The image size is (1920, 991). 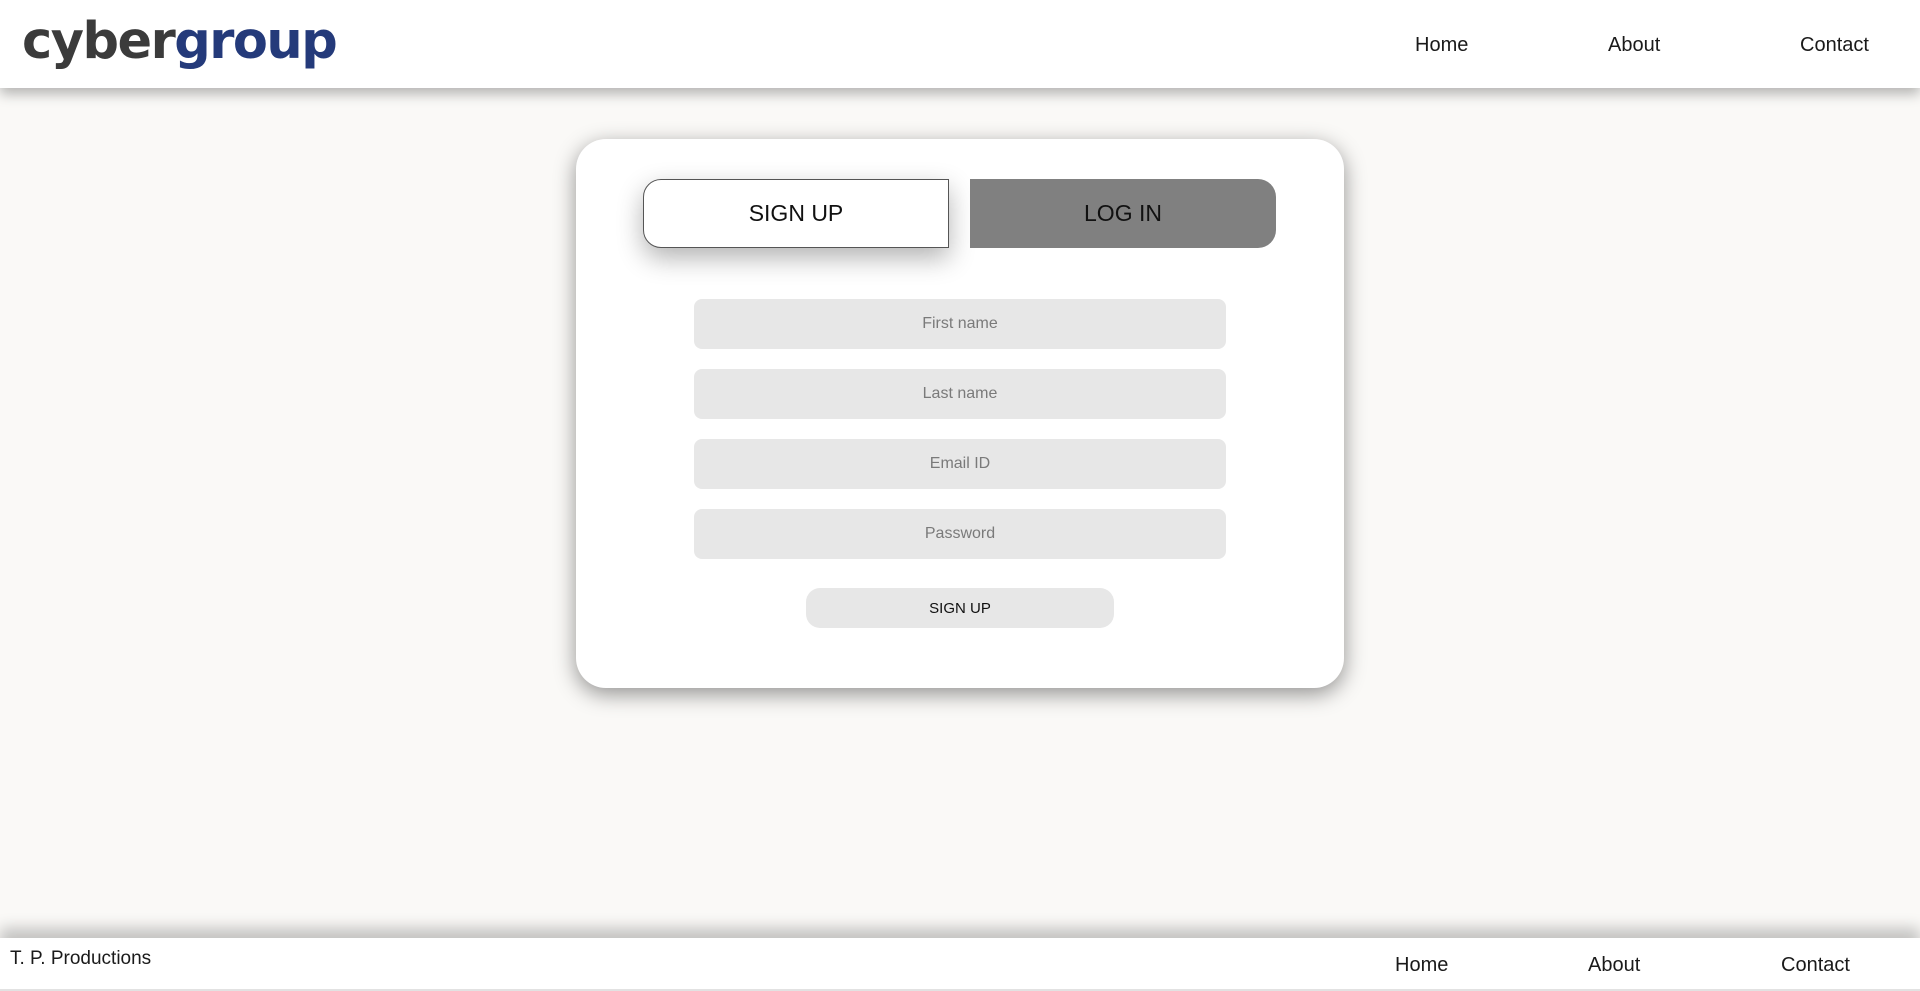 What do you see at coordinates (256, 41) in the screenshot?
I see `logo-text-group: group` at bounding box center [256, 41].